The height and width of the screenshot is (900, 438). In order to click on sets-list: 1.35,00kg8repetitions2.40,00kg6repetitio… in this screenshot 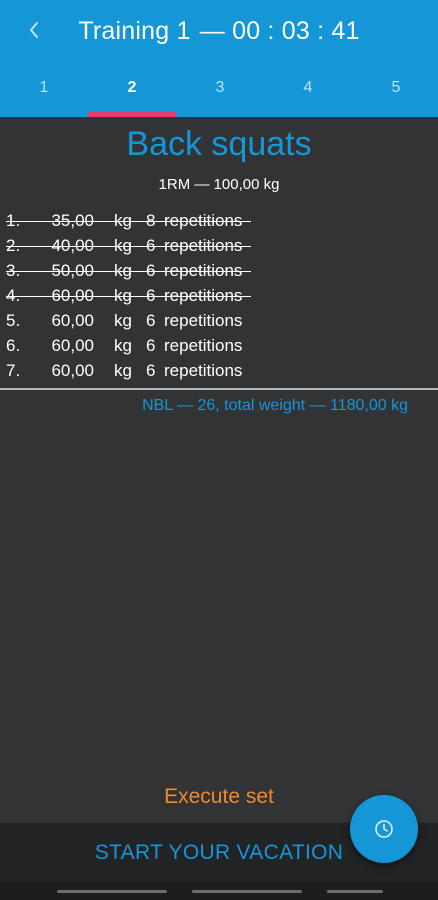, I will do `click(136, 295)`.